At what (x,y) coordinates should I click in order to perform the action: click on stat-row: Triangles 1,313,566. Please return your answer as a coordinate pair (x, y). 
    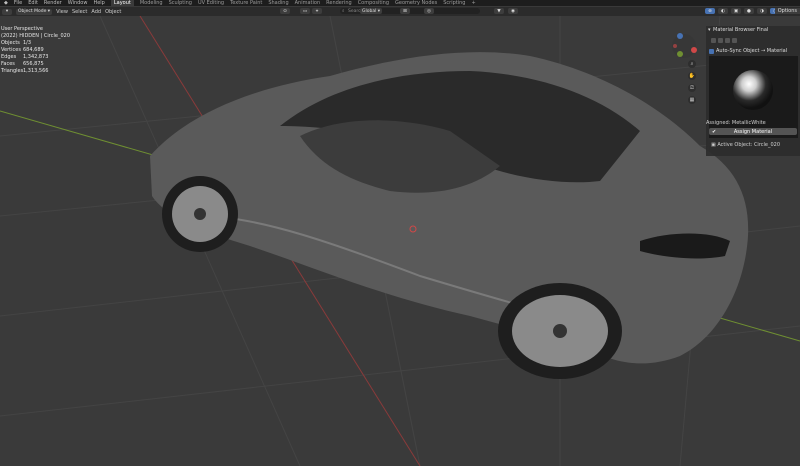
    Looking at the image, I should click on (35, 71).